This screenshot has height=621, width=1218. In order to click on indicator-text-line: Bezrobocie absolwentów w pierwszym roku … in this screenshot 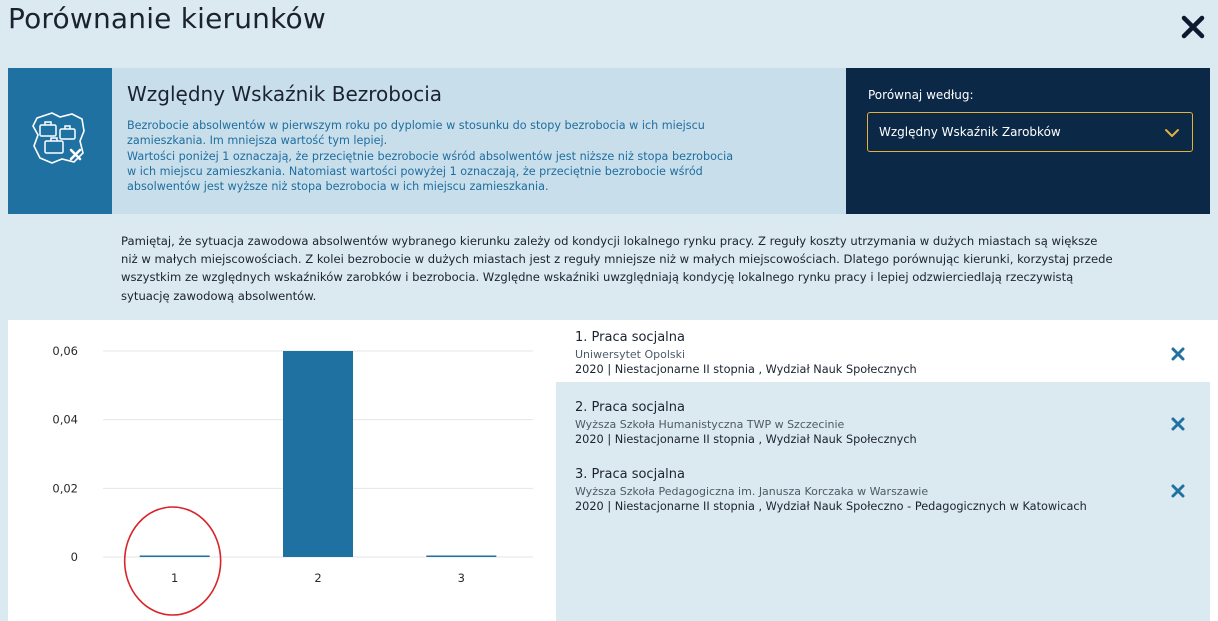, I will do `click(416, 125)`.